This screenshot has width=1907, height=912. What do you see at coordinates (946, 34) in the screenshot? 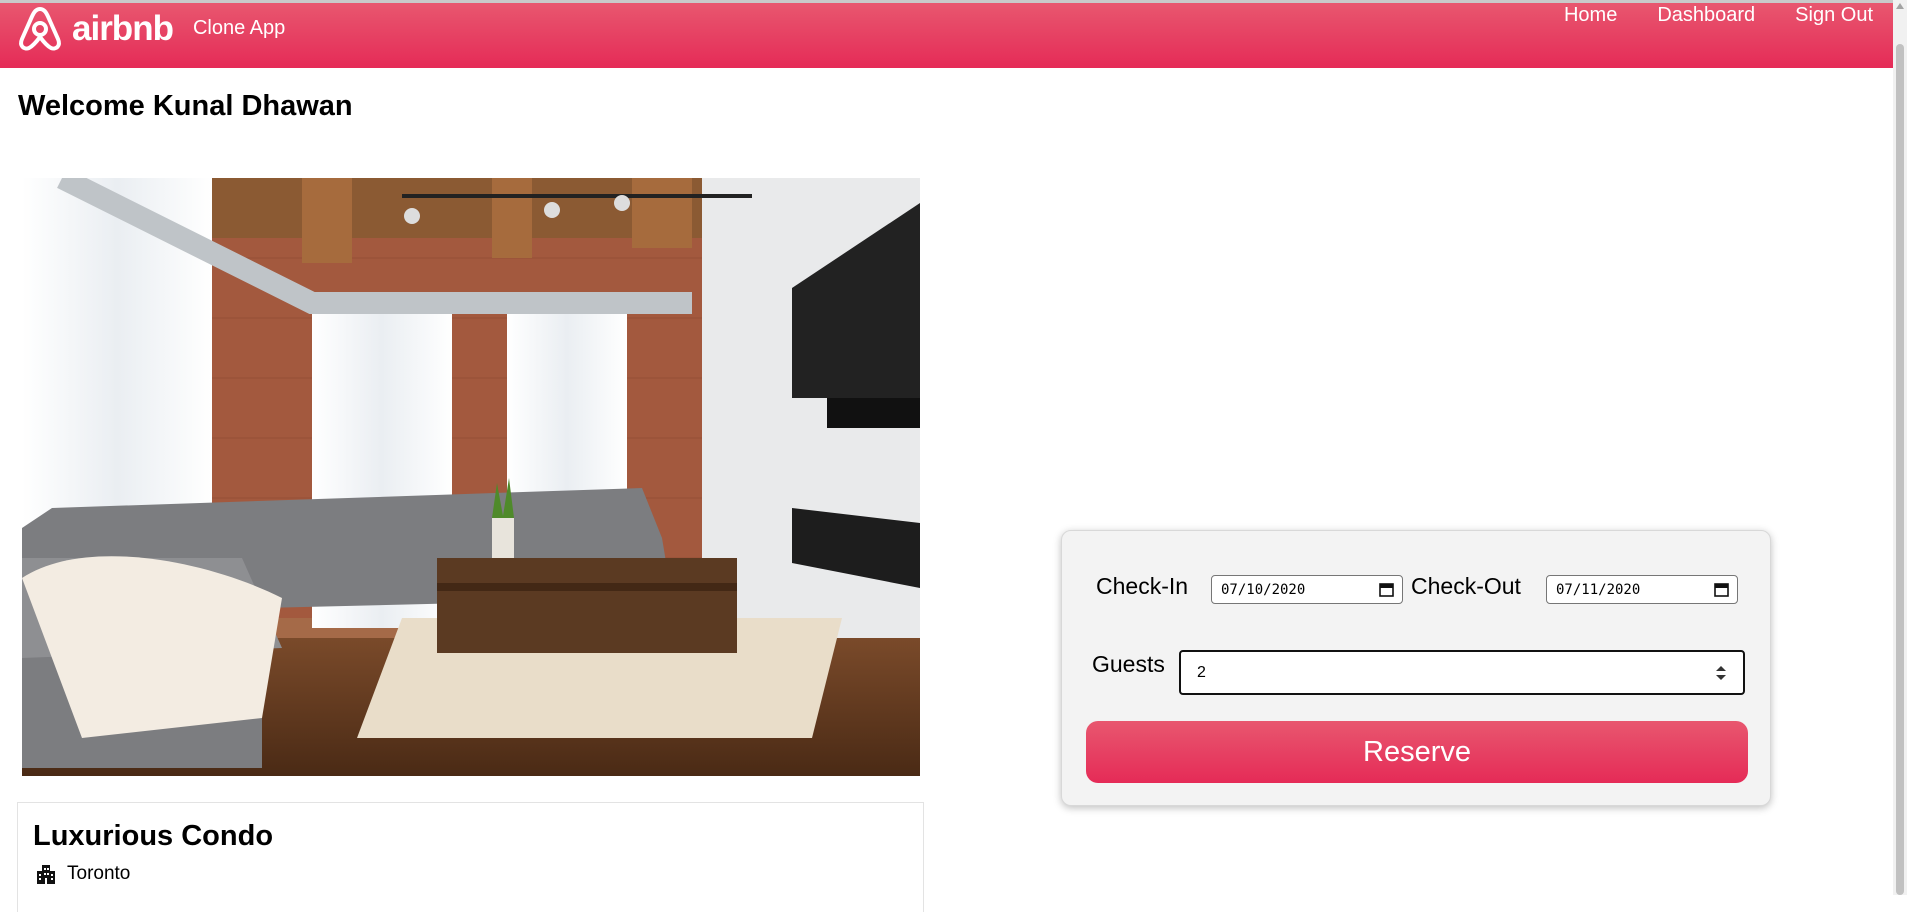
I see `top-navigation-bar: airbnb Clone App Home Dashboard Sign Out` at bounding box center [946, 34].